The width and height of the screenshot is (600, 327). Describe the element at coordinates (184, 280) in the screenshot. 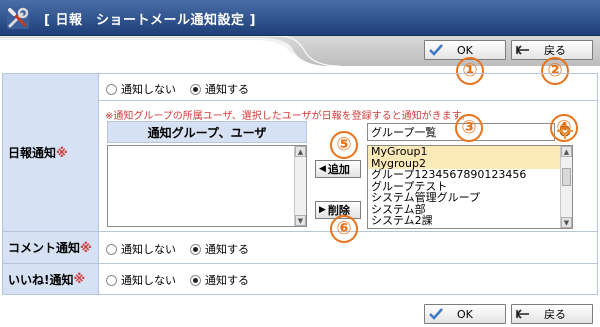

I see `iine-radio-group: 通知しない 通知する` at that location.